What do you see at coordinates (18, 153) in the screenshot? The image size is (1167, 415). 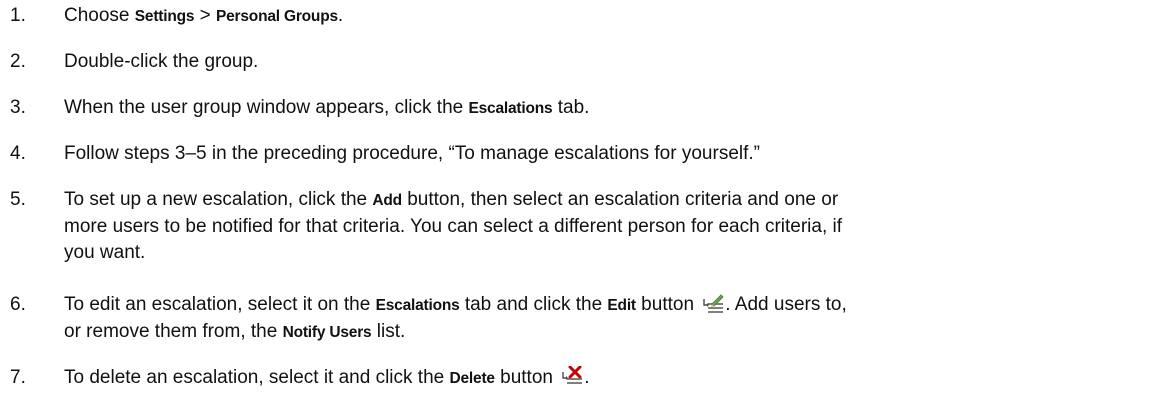 I see `step-number: 4.` at bounding box center [18, 153].